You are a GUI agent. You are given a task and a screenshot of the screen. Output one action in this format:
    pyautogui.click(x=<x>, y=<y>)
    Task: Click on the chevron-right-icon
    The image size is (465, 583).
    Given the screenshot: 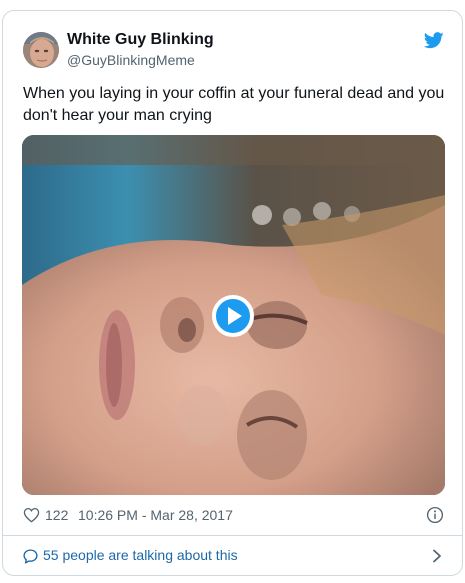 What is the action you would take?
    pyautogui.click(x=437, y=556)
    